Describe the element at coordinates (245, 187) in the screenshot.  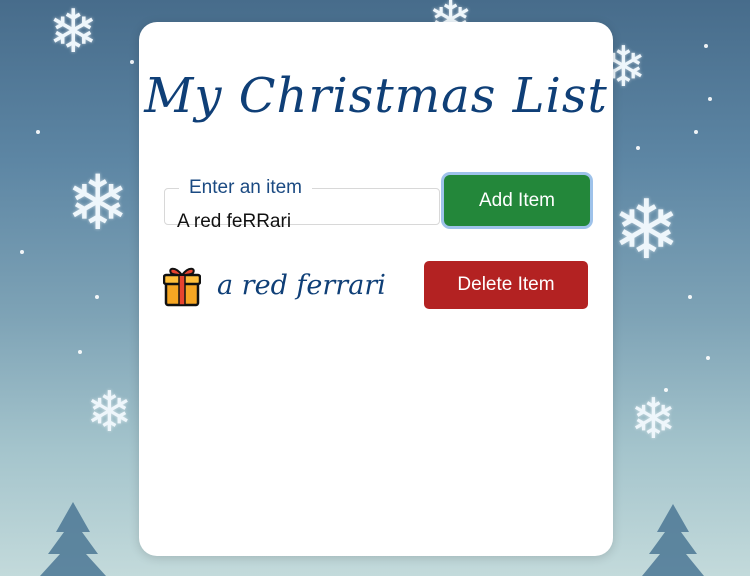
I see `item-input-label: Enter an item` at that location.